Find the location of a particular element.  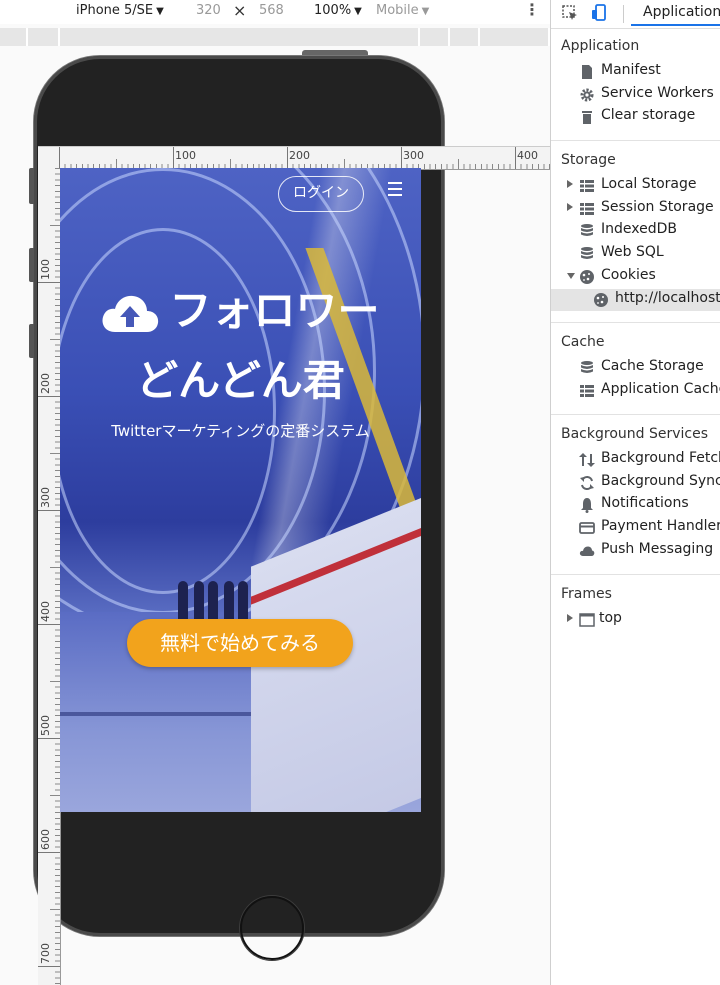

sidebar-item-cookies: Cookies is located at coordinates (635, 277).